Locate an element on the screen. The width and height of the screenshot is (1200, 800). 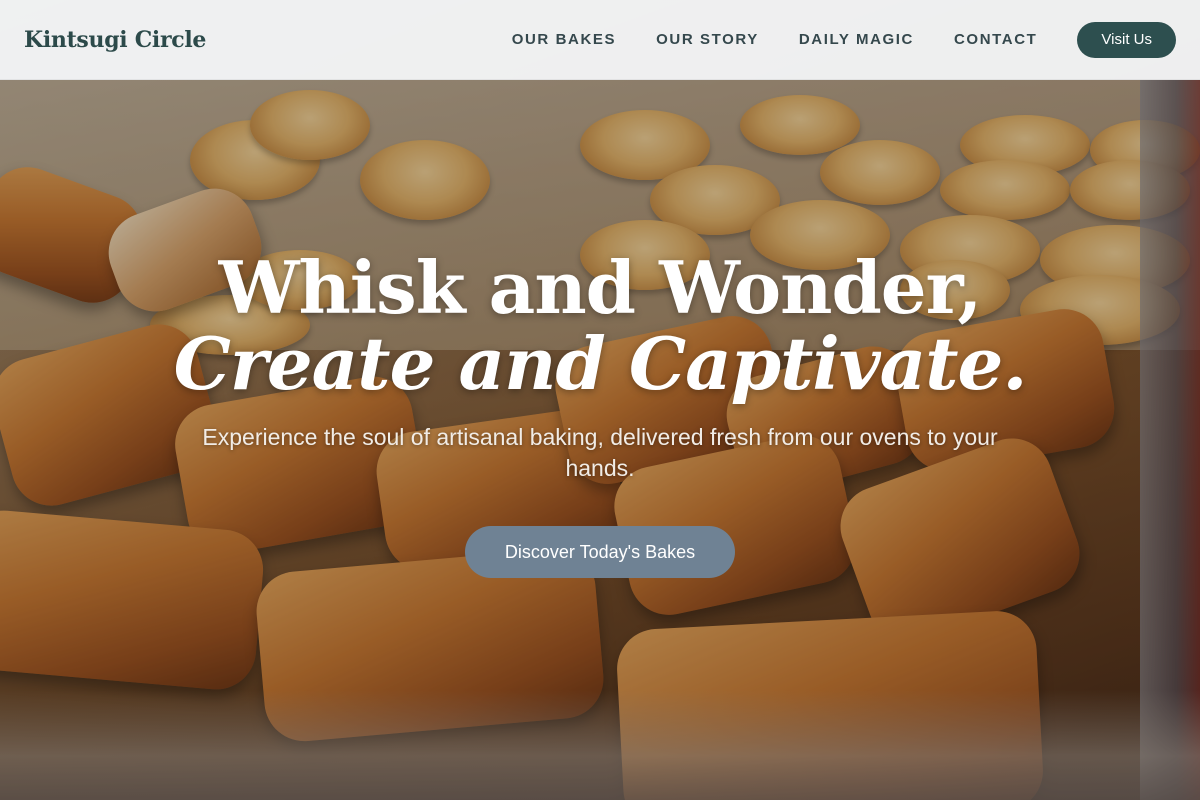
hero-heading-line2: Create and Captivate. is located at coordinates (600, 363).